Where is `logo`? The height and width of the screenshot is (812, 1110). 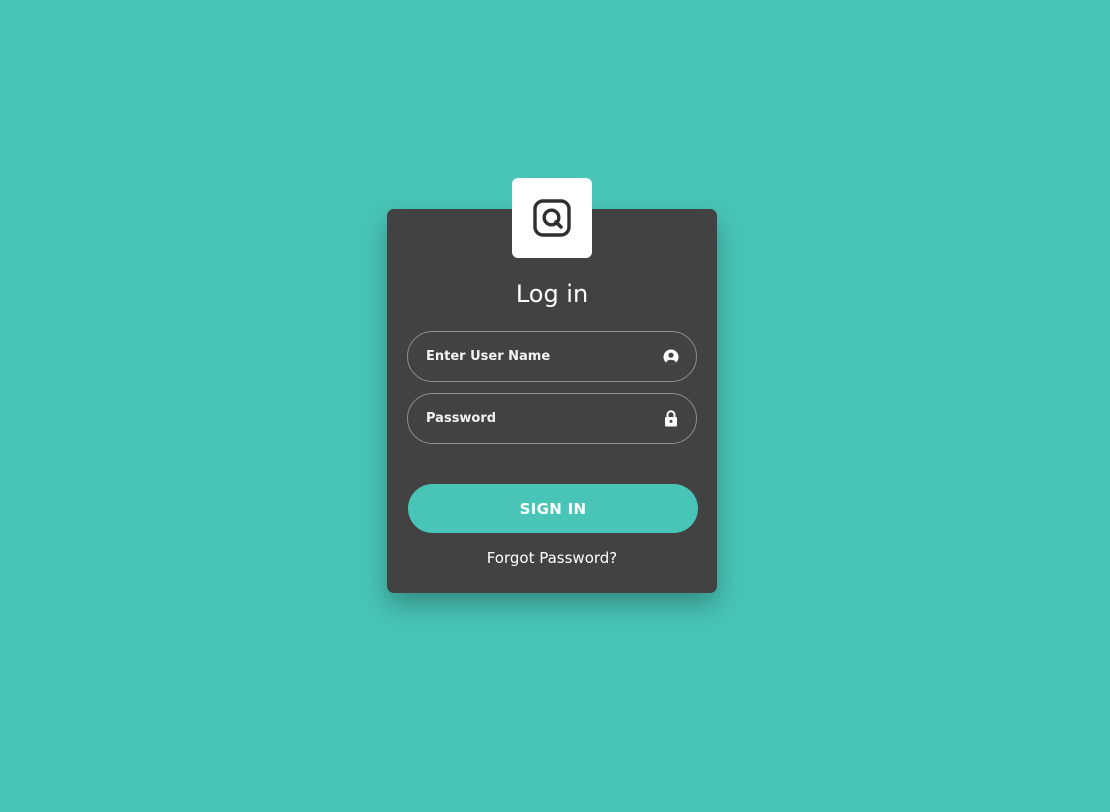 logo is located at coordinates (552, 218).